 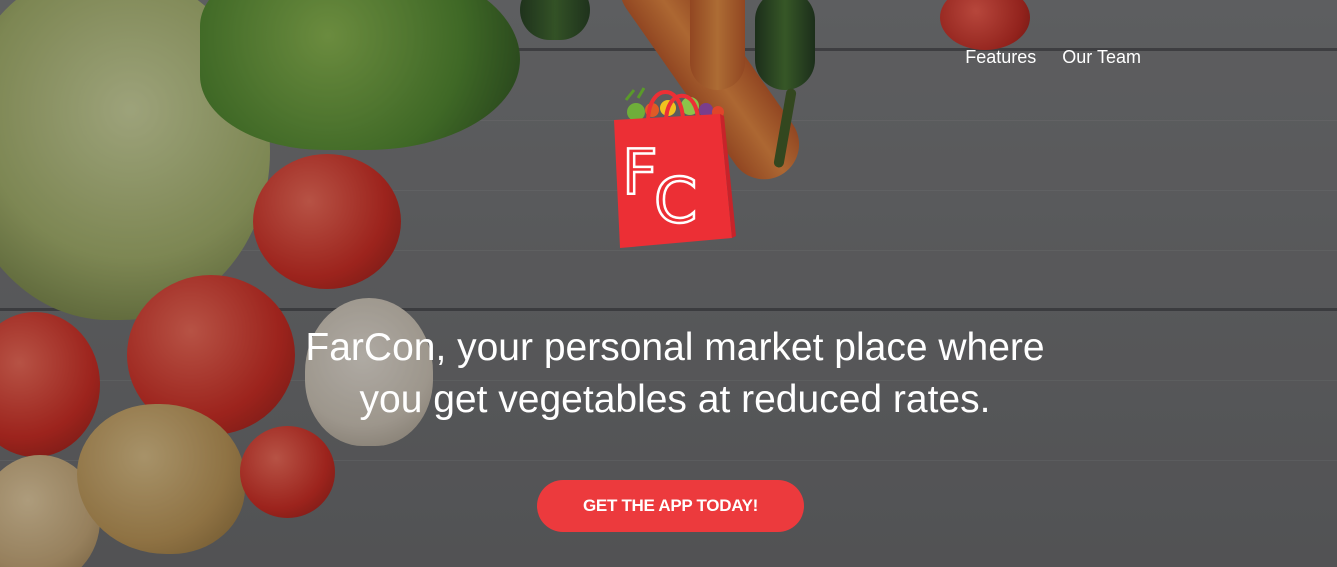 I want to click on logo-letter-c: C, so click(x=675, y=200).